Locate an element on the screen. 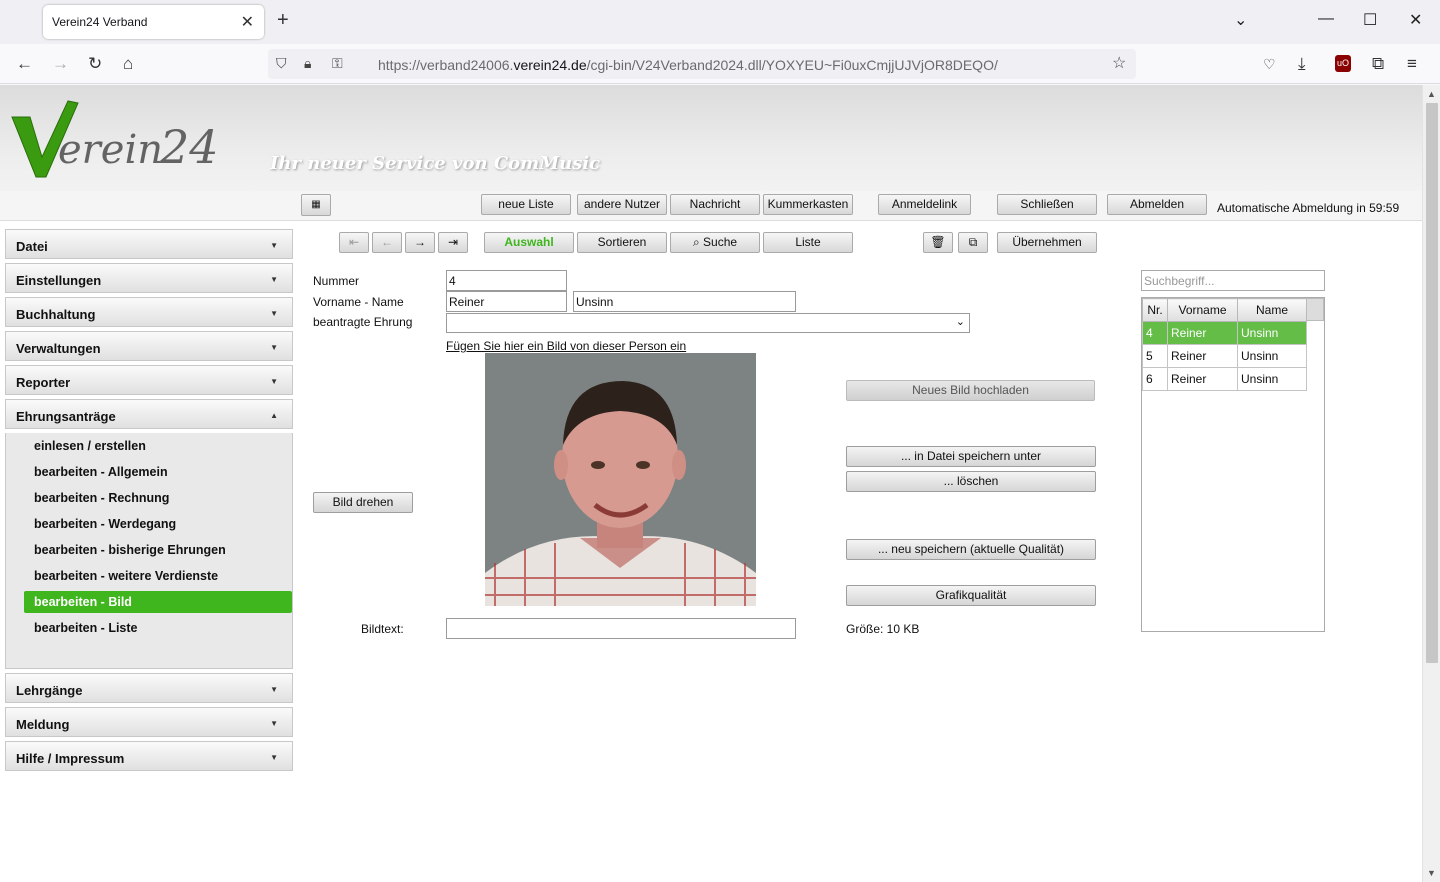  close-button: Schließen is located at coordinates (1047, 204).